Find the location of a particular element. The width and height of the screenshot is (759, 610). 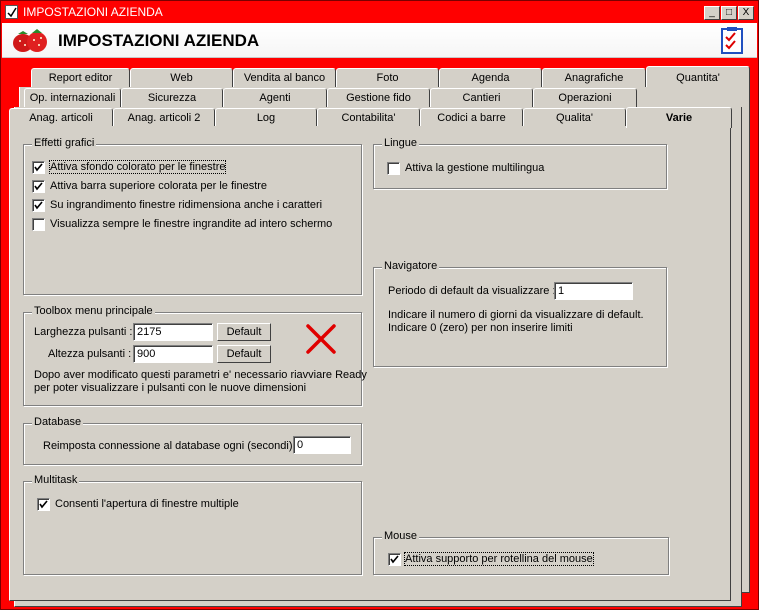

tab-codici-a-barre: Codici a barre is located at coordinates (471, 117).